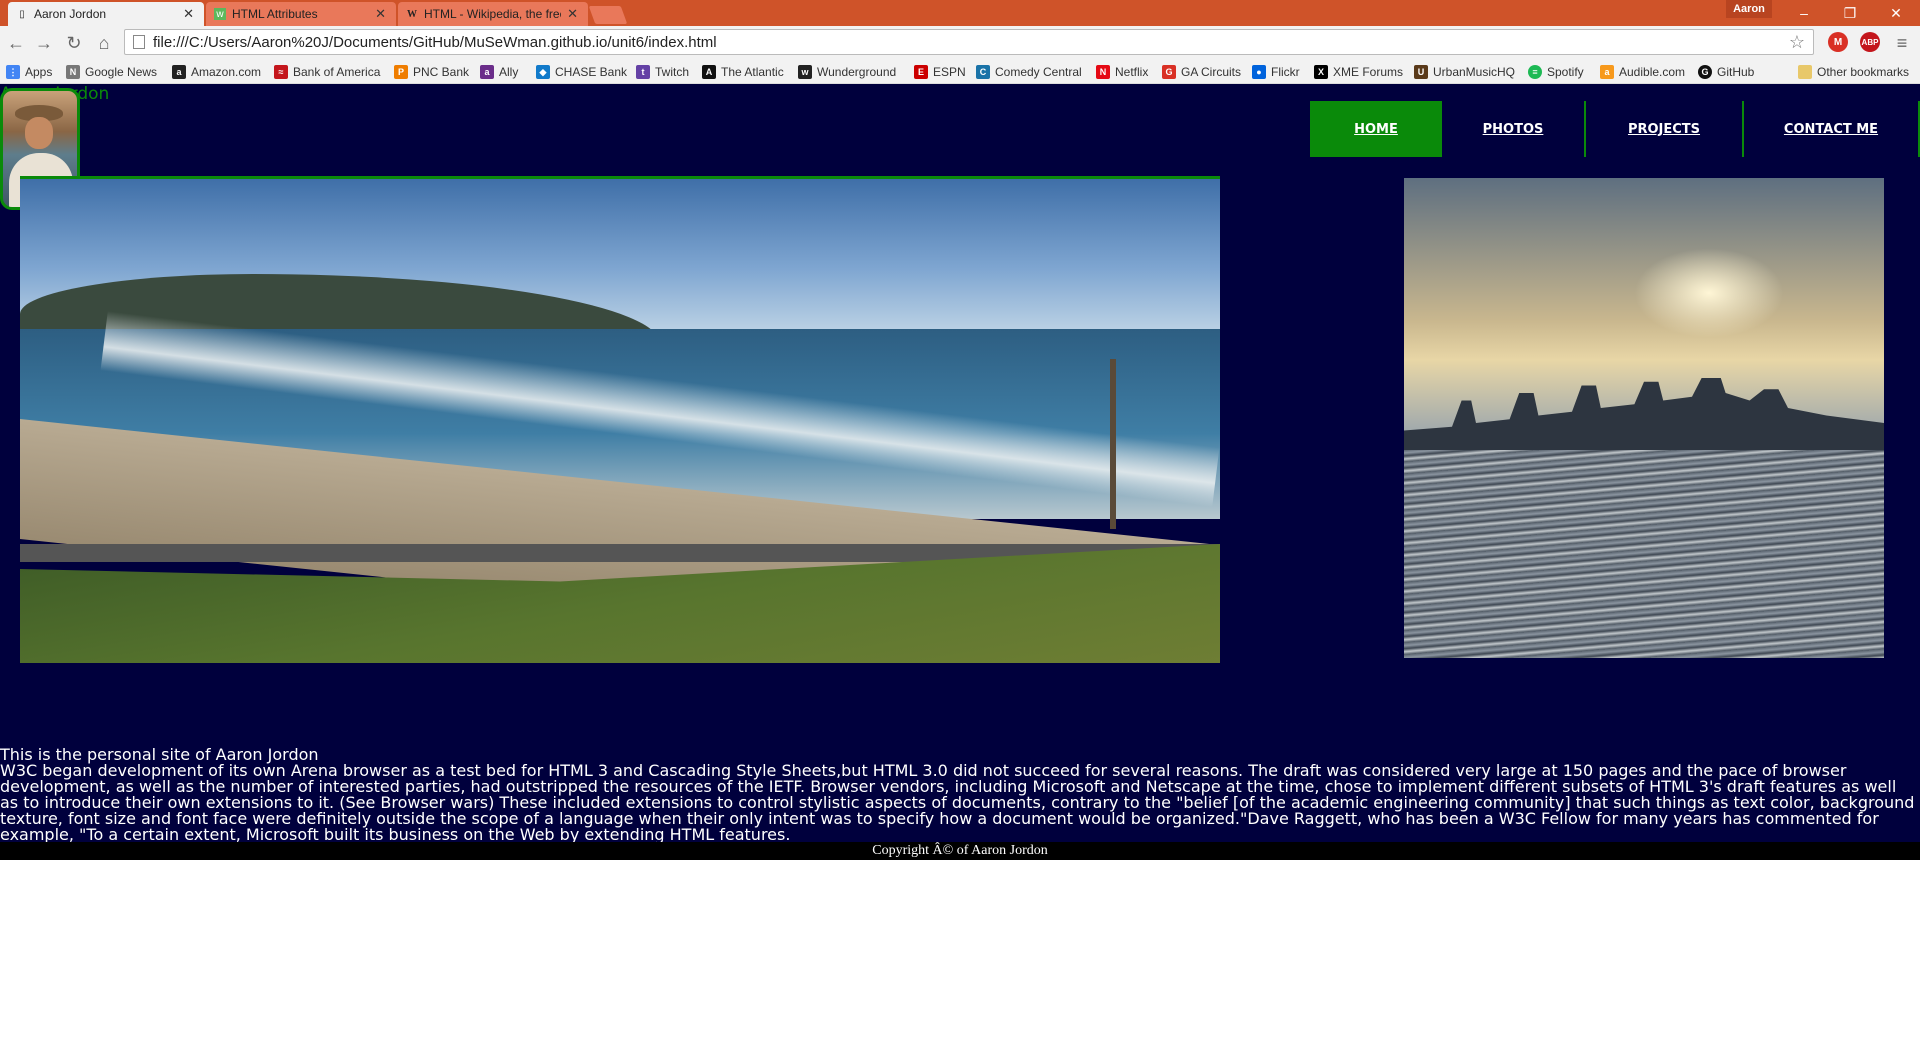 The image size is (1920, 1050). What do you see at coordinates (1358, 72) in the screenshot?
I see `bookmark-xme-forums: X XME Forums` at bounding box center [1358, 72].